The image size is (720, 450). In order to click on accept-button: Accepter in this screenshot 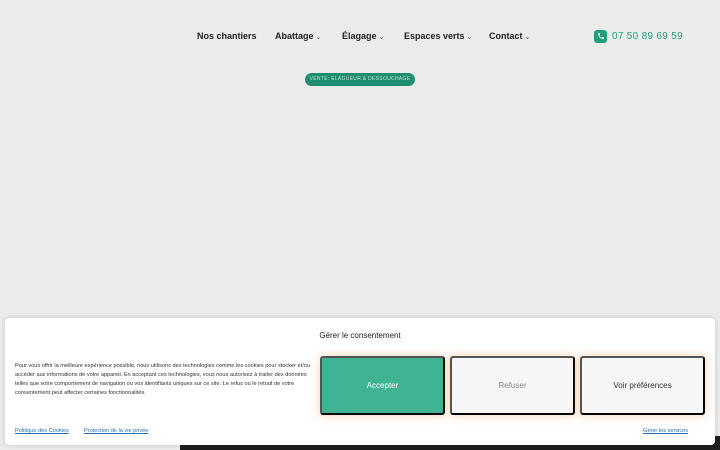, I will do `click(382, 385)`.